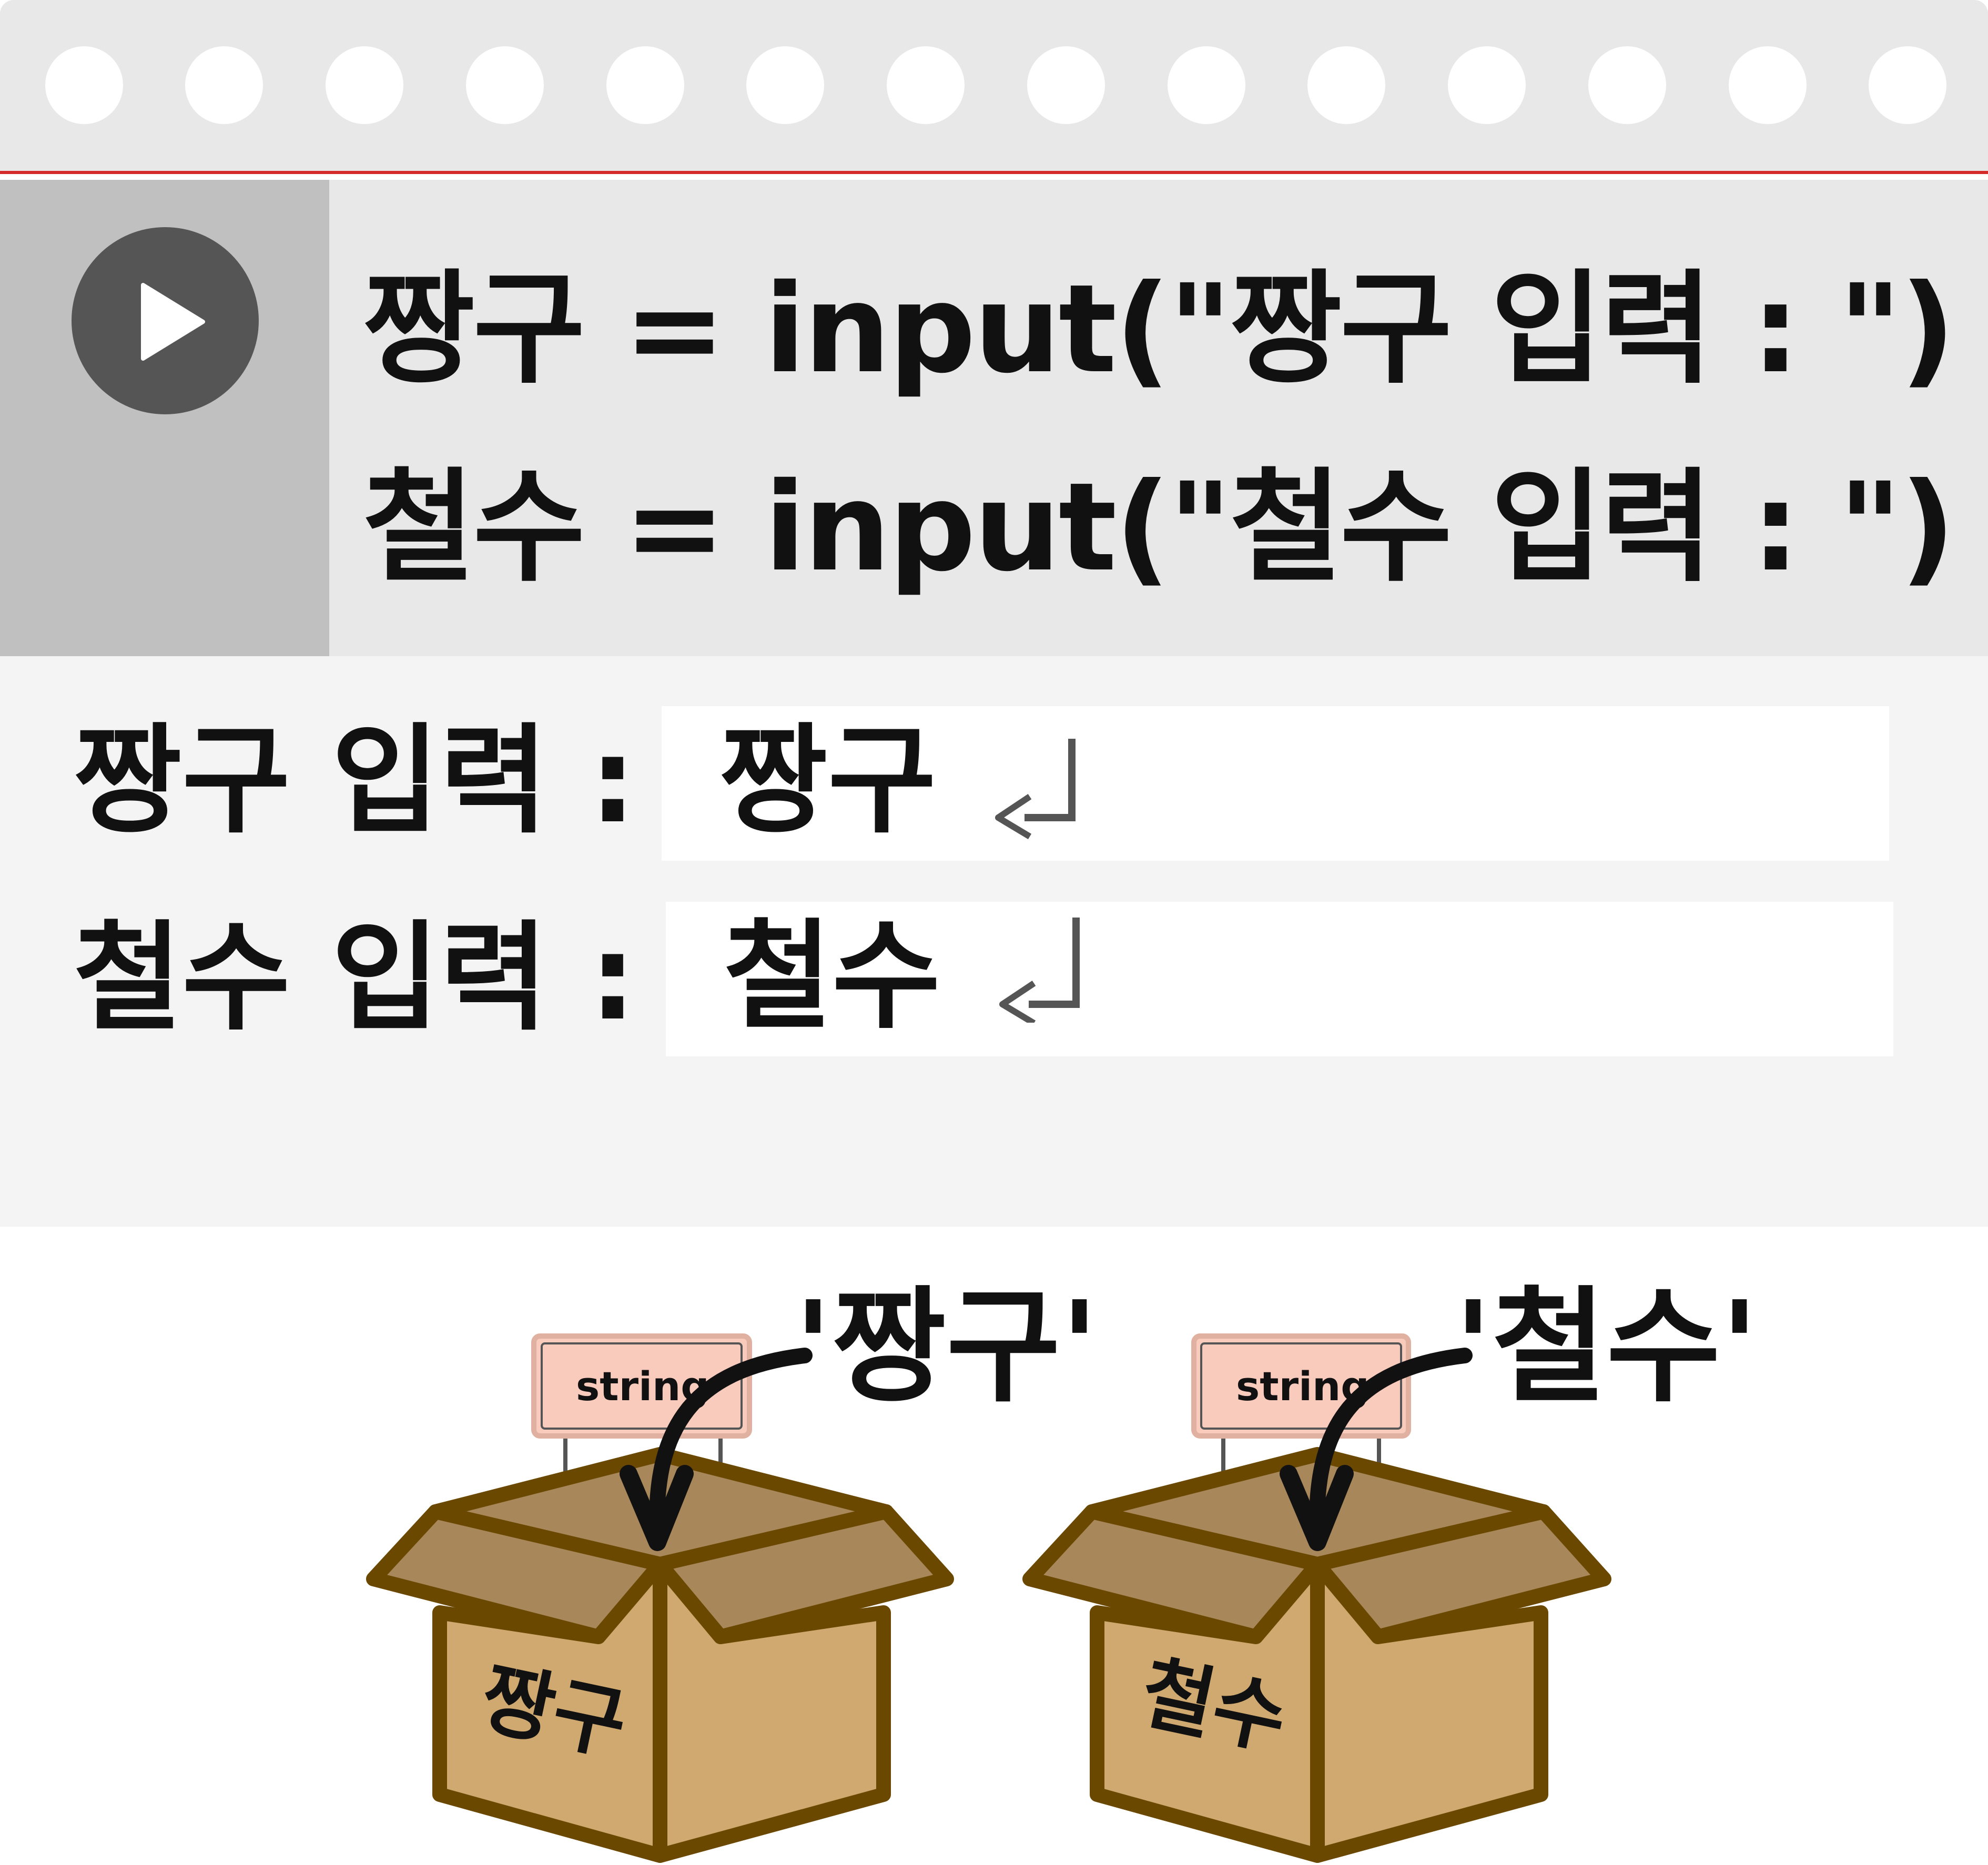 The height and width of the screenshot is (1865, 1988). Describe the element at coordinates (828, 780) in the screenshot. I see `input-value: 짱구` at that location.